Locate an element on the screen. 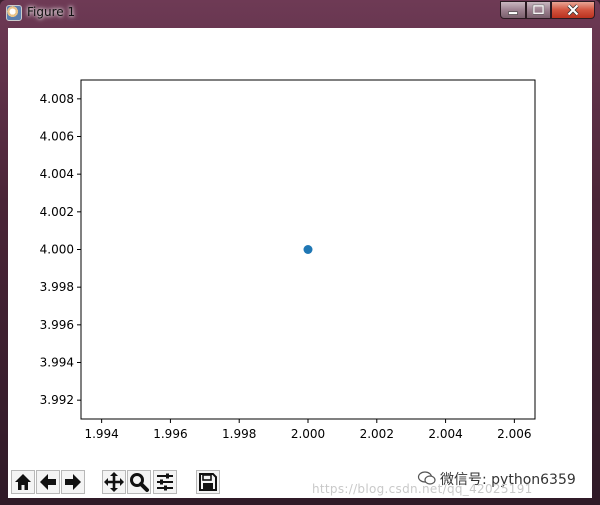 The height and width of the screenshot is (505, 600). title-bar: Figure 1 is located at coordinates (300, 13).